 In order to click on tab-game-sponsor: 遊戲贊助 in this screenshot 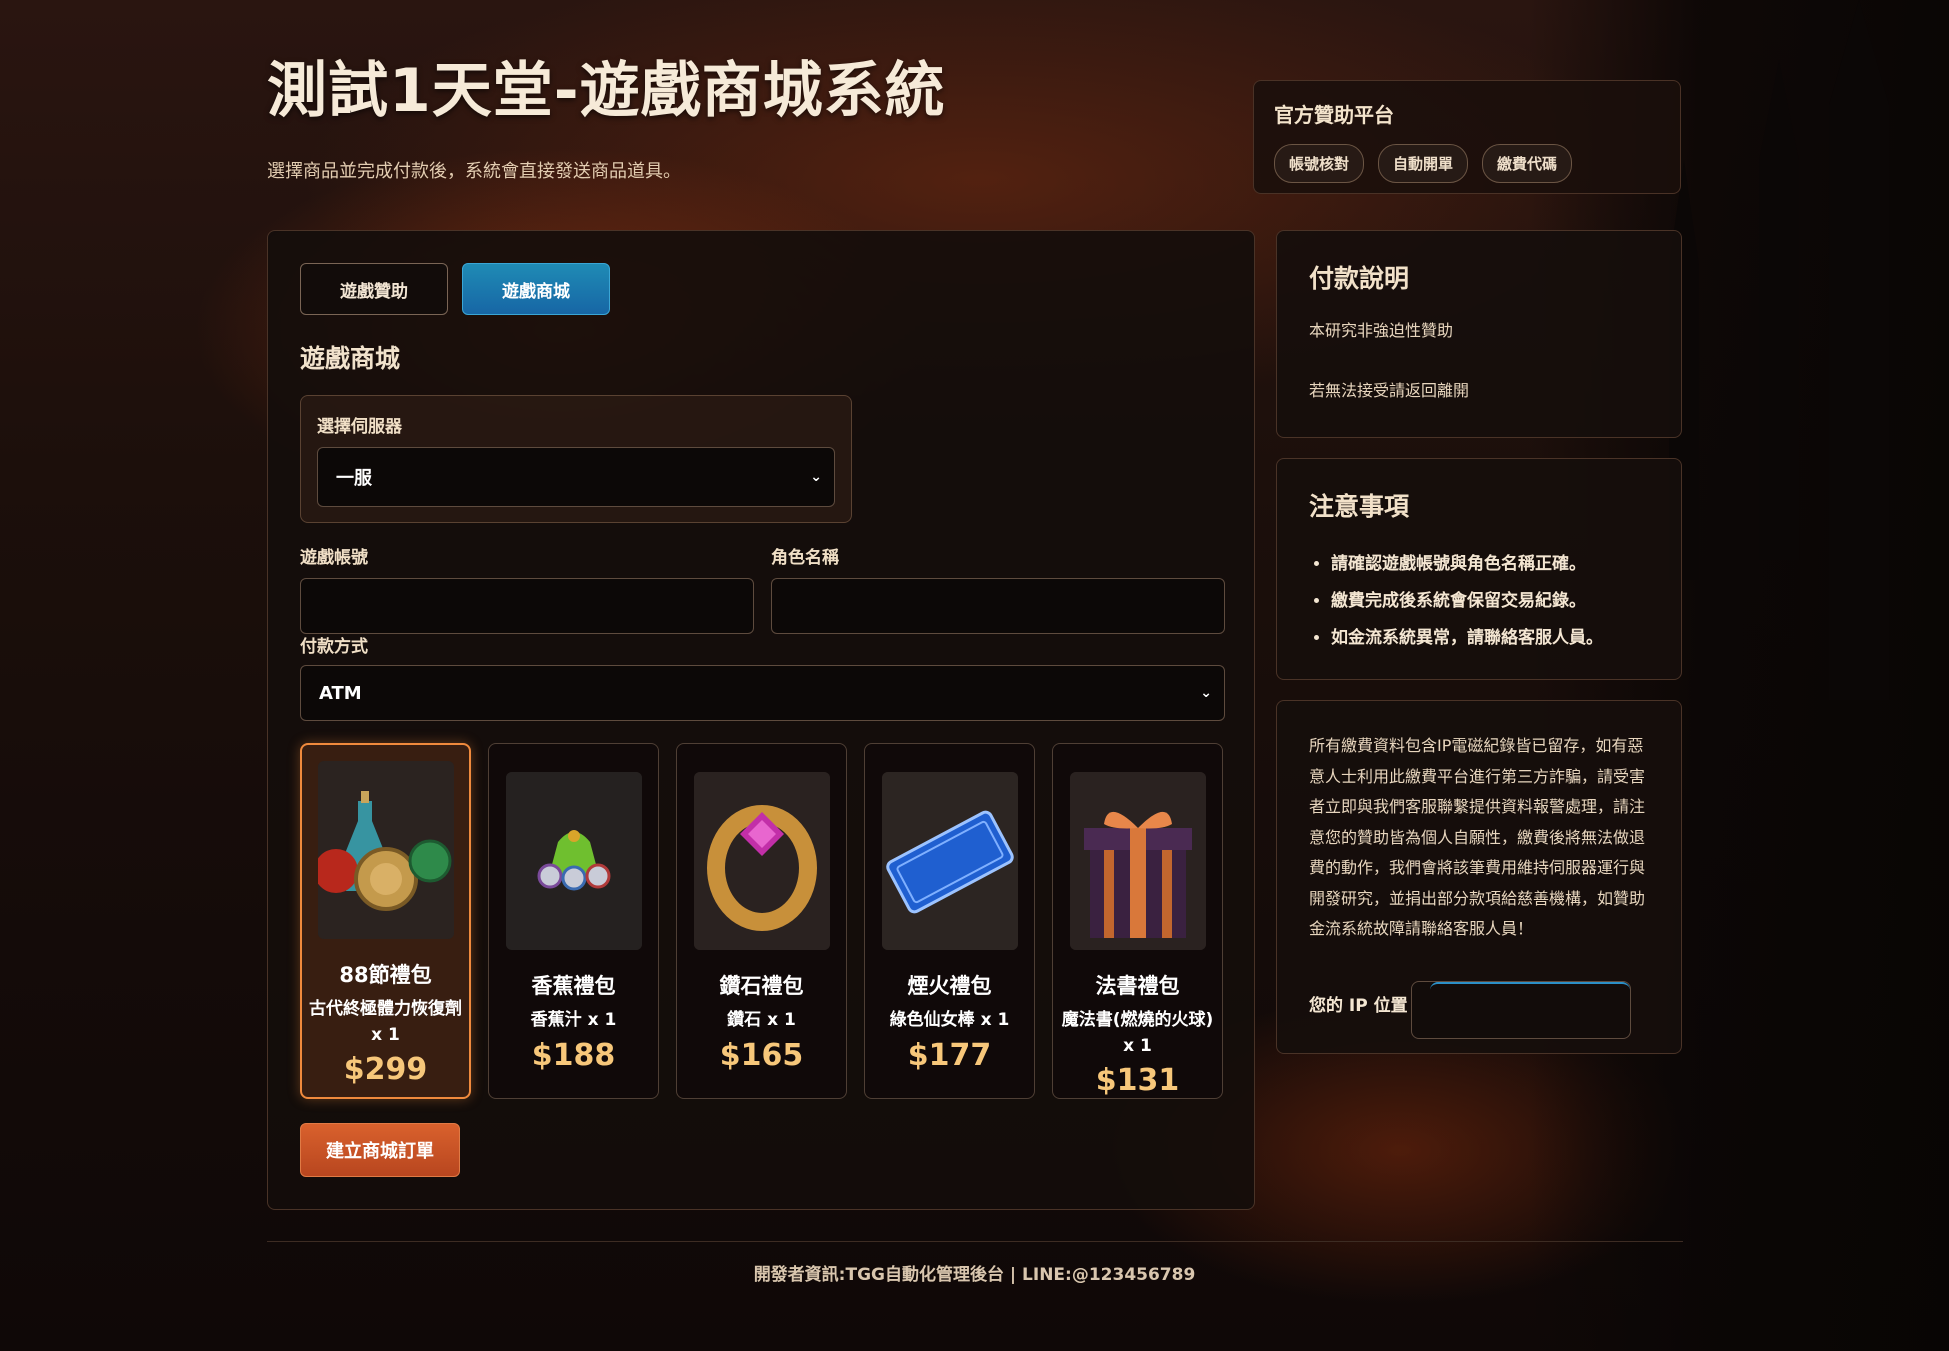, I will do `click(374, 289)`.